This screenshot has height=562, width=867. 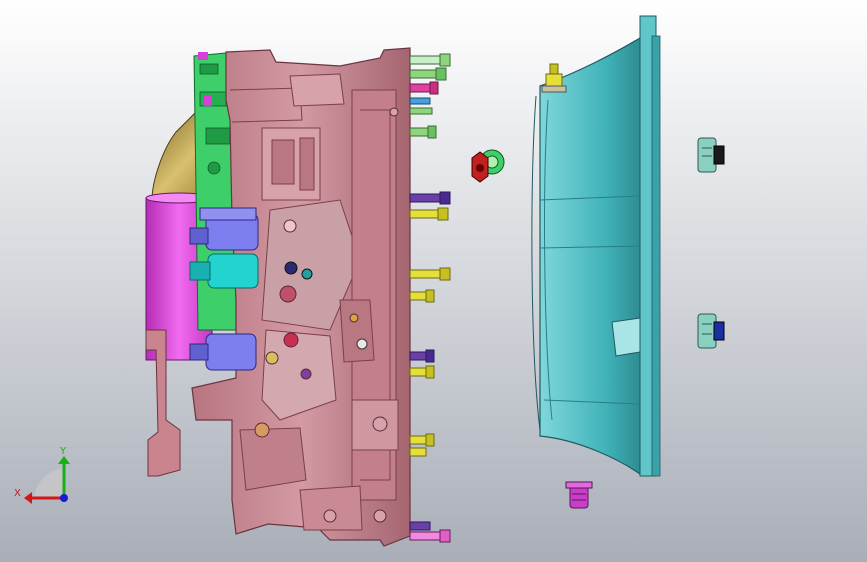 What do you see at coordinates (579, 495) in the screenshot?
I see `magenta-plug` at bounding box center [579, 495].